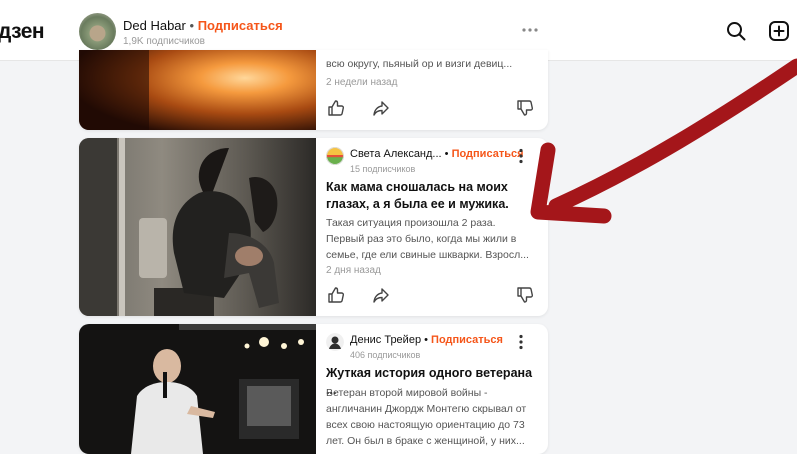 The image size is (797, 454). What do you see at coordinates (97, 31) in the screenshot?
I see `channel-avatar` at bounding box center [97, 31].